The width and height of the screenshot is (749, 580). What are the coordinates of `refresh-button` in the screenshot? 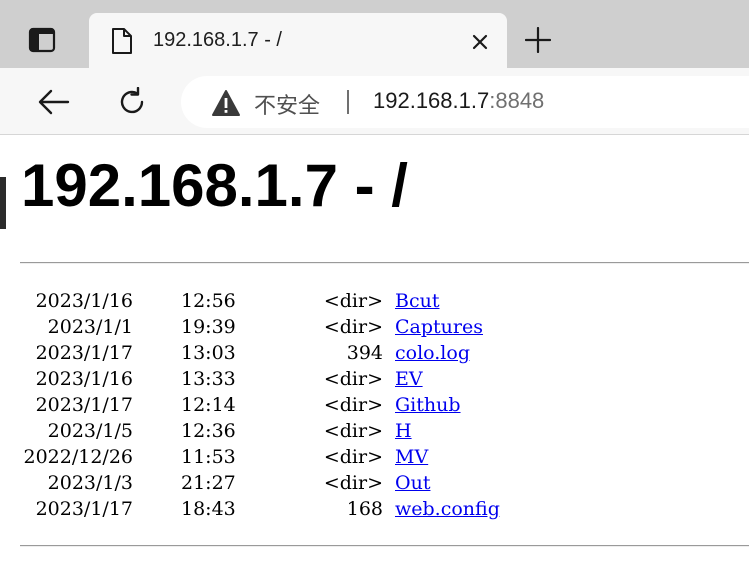 It's located at (132, 102).